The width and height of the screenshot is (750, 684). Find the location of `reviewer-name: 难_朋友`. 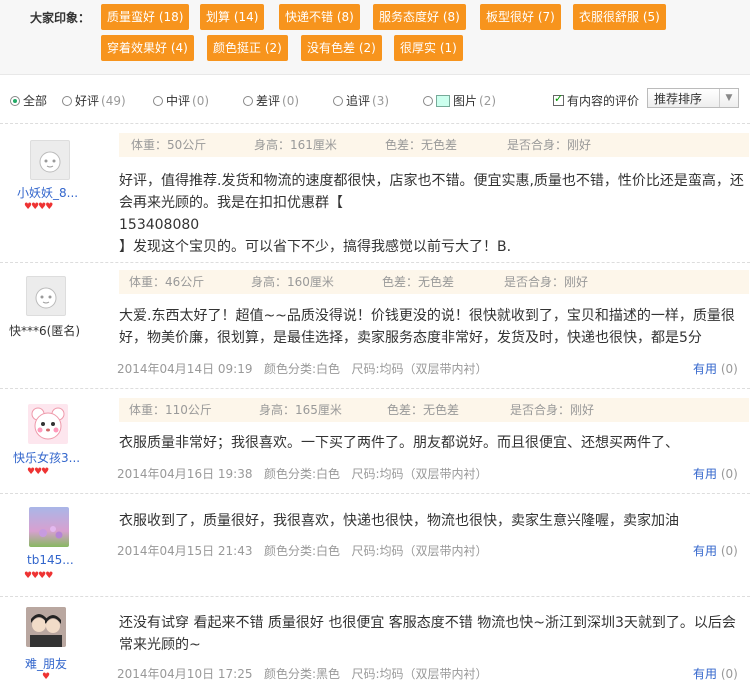

reviewer-name: 难_朋友 is located at coordinates (46, 663).